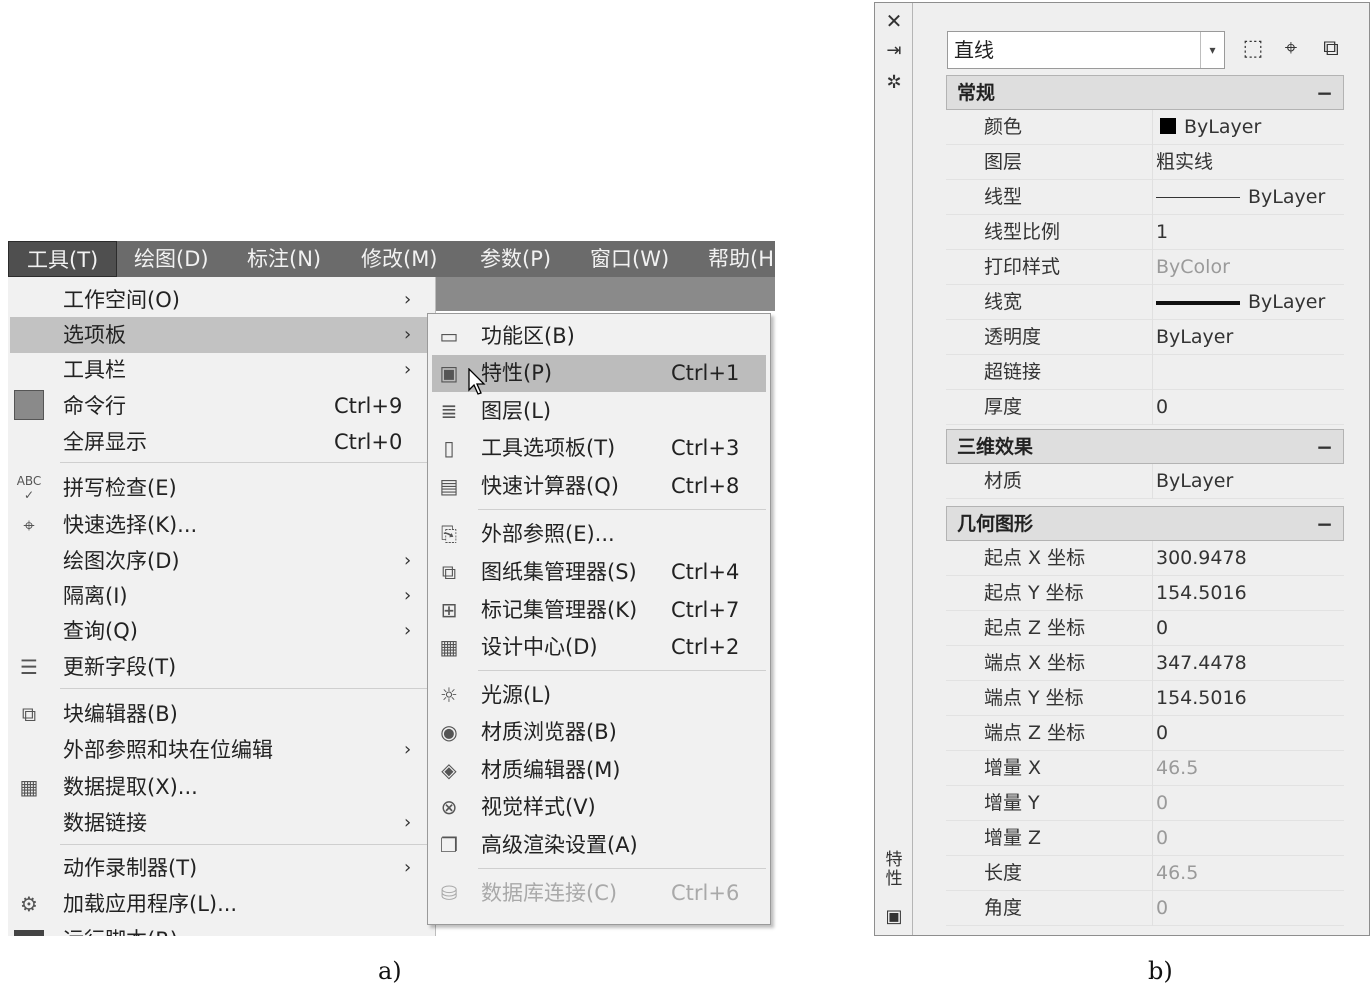 This screenshot has width=1372, height=988. I want to click on menu-item-label: 数据链接, so click(105, 823).